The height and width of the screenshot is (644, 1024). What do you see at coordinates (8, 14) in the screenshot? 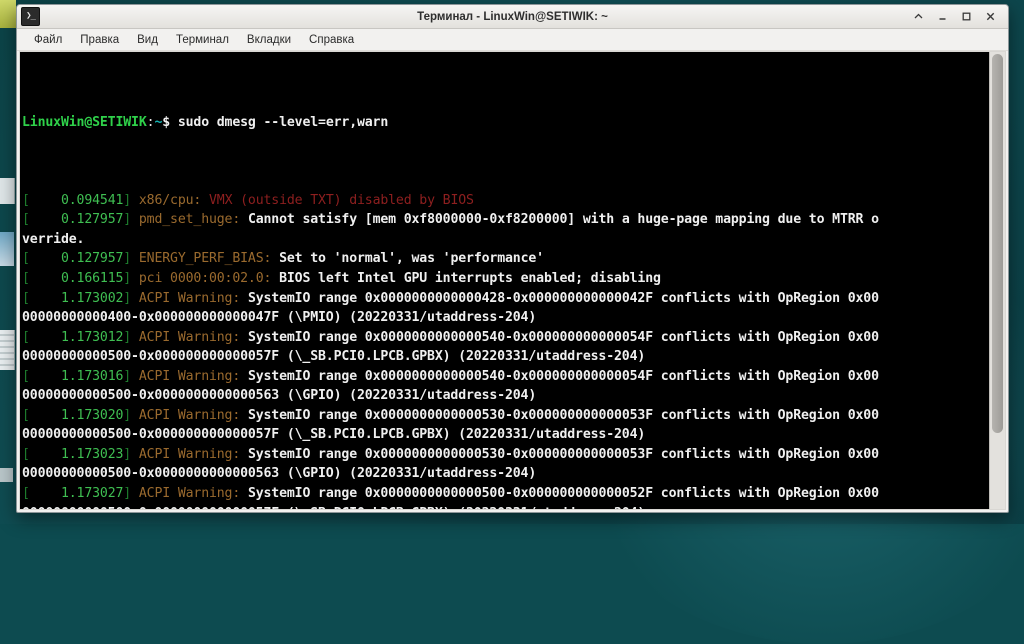
I see `background-window-sliver-top` at bounding box center [8, 14].